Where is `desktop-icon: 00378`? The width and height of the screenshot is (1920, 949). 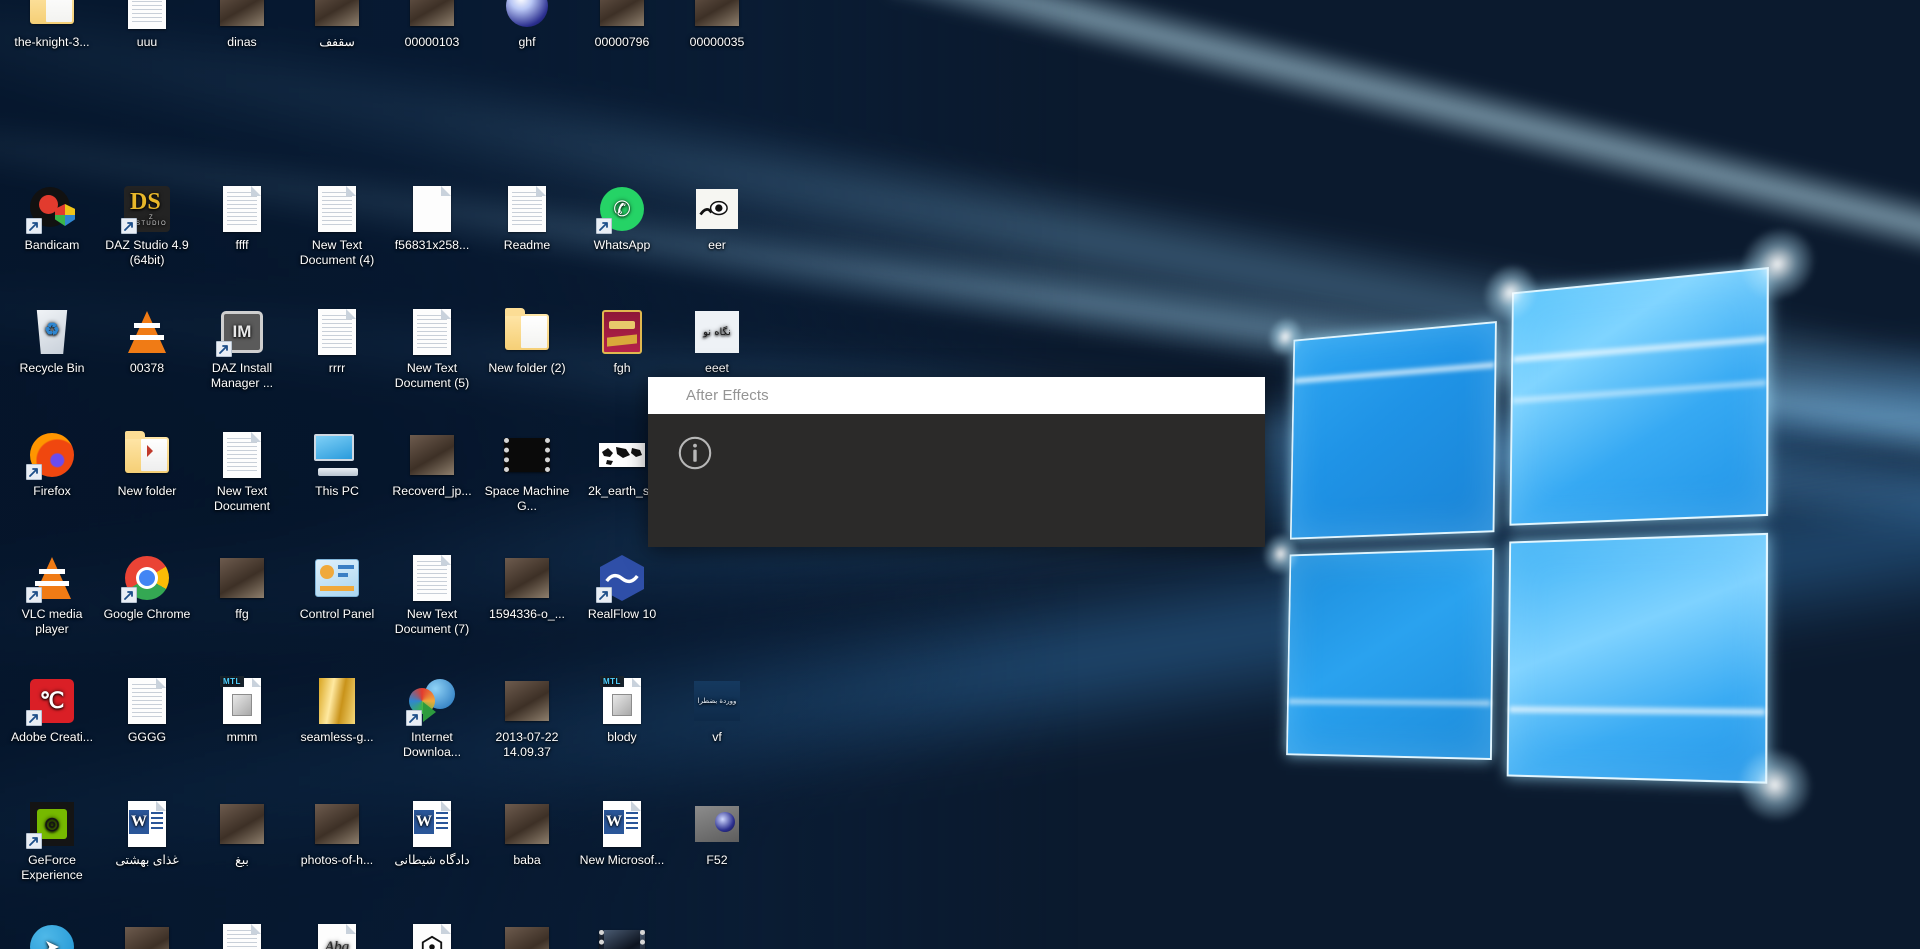 desktop-icon: 00378 is located at coordinates (147, 342).